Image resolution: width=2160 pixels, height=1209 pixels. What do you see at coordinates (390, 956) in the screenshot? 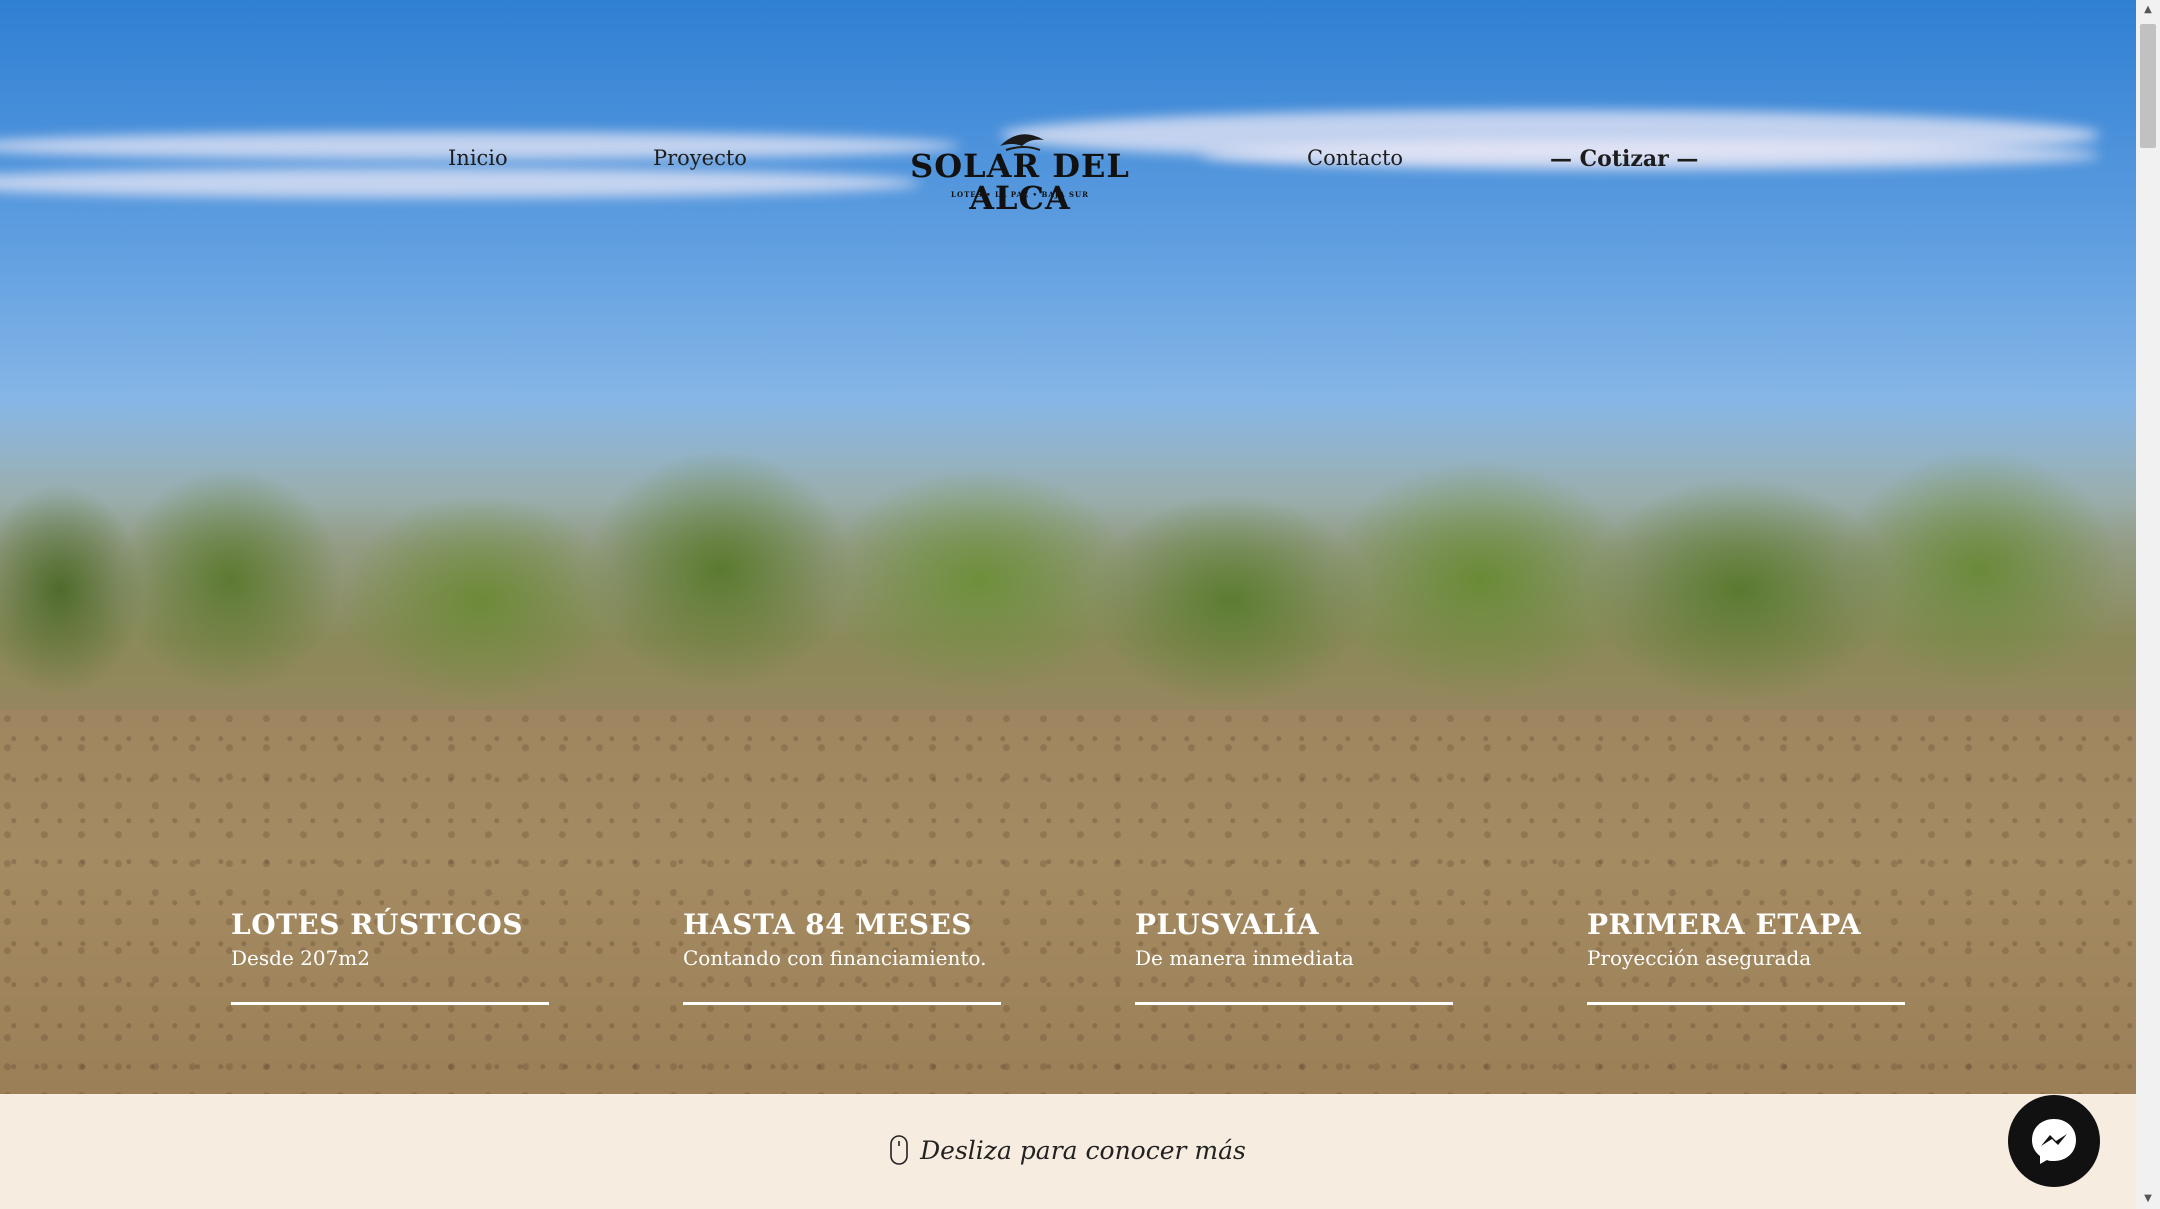
I see `feature-item: LOTES RÚSTICOS Desde 207m2` at bounding box center [390, 956].